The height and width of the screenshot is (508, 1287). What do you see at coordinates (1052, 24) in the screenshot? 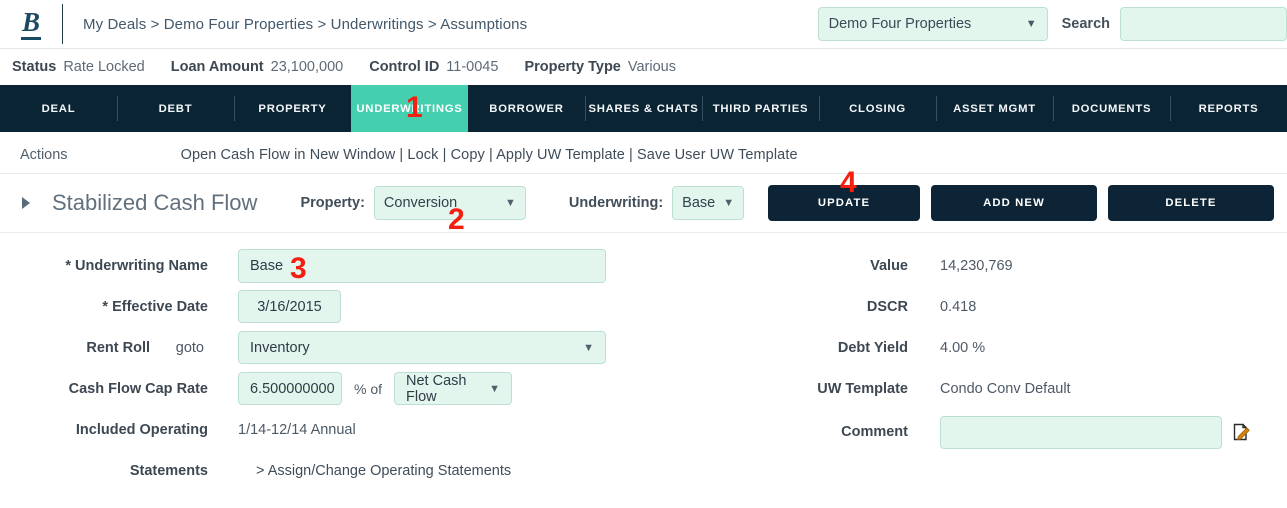
I see `top-bar-right-group: Demo Four Properties ▼ Search` at bounding box center [1052, 24].